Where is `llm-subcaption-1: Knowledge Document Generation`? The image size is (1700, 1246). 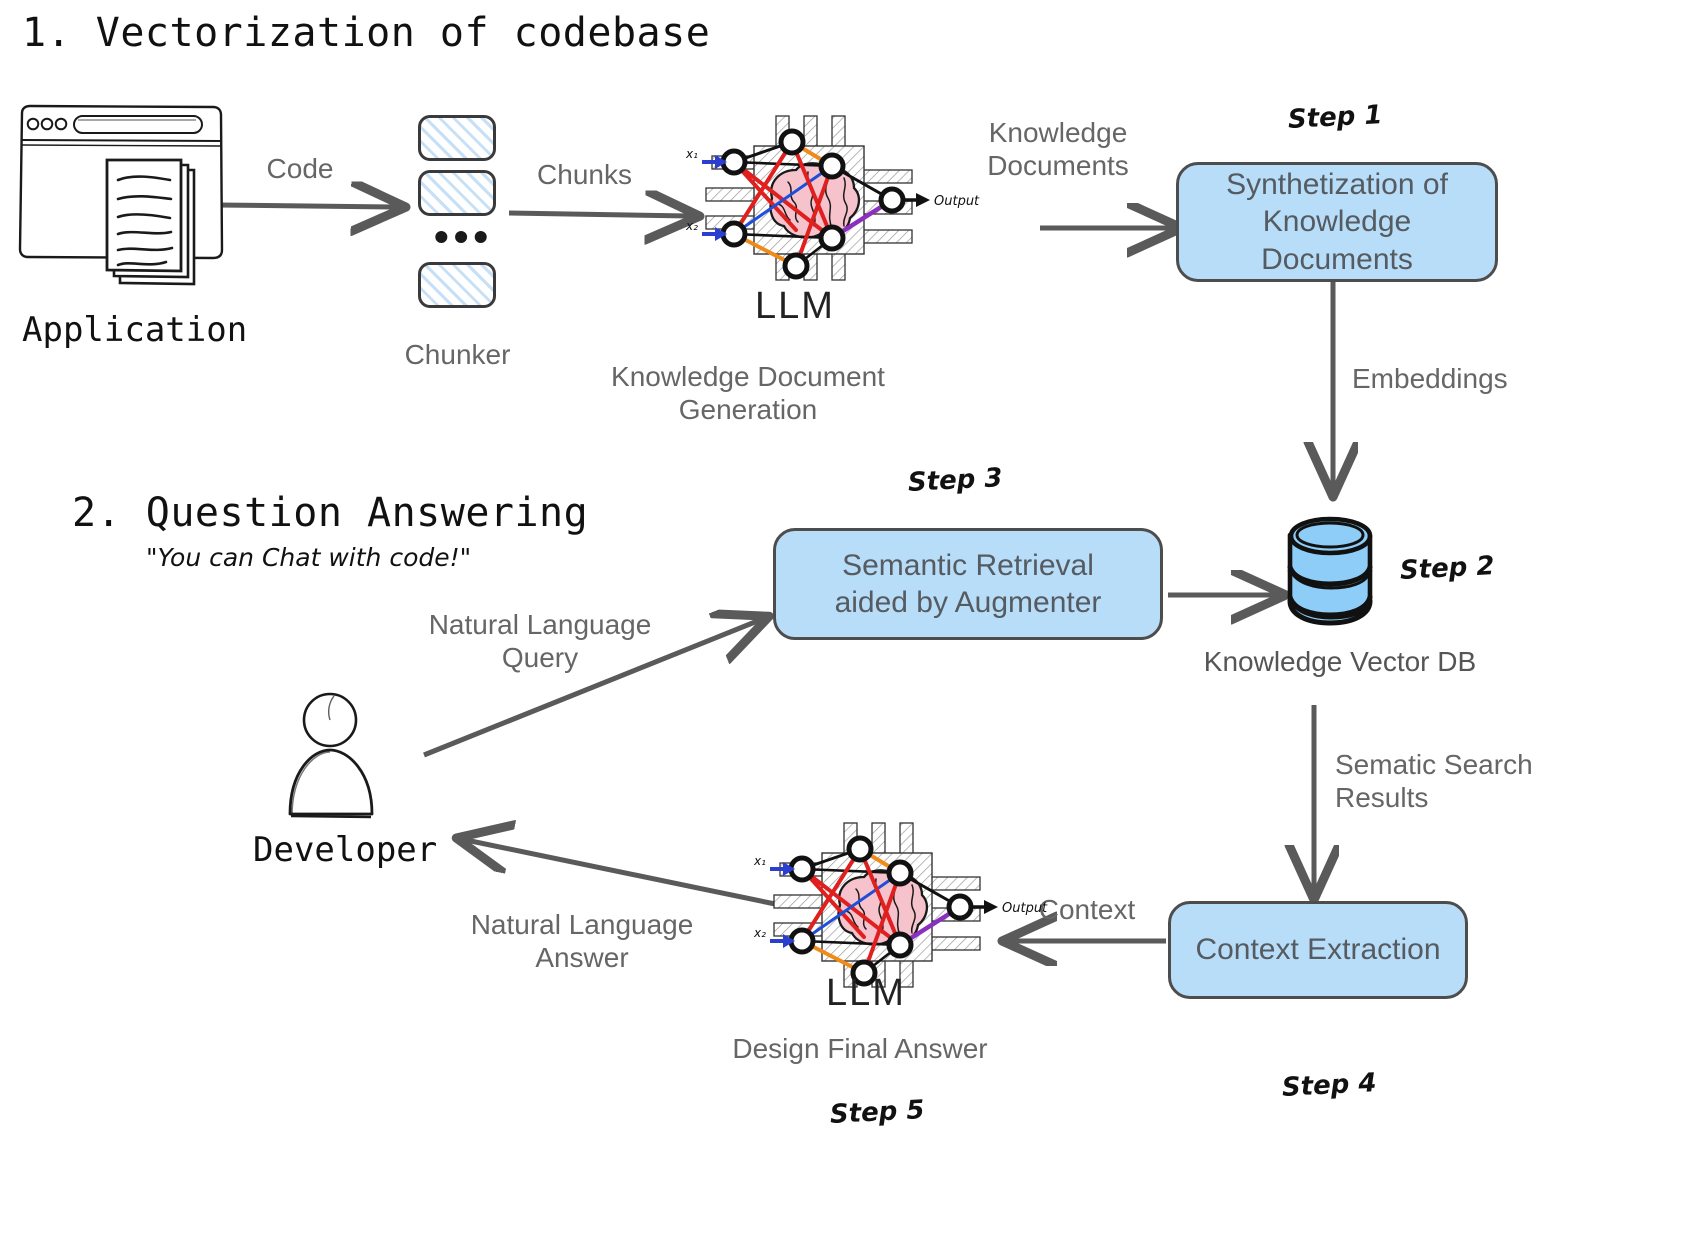 llm-subcaption-1: Knowledge Document Generation is located at coordinates (748, 393).